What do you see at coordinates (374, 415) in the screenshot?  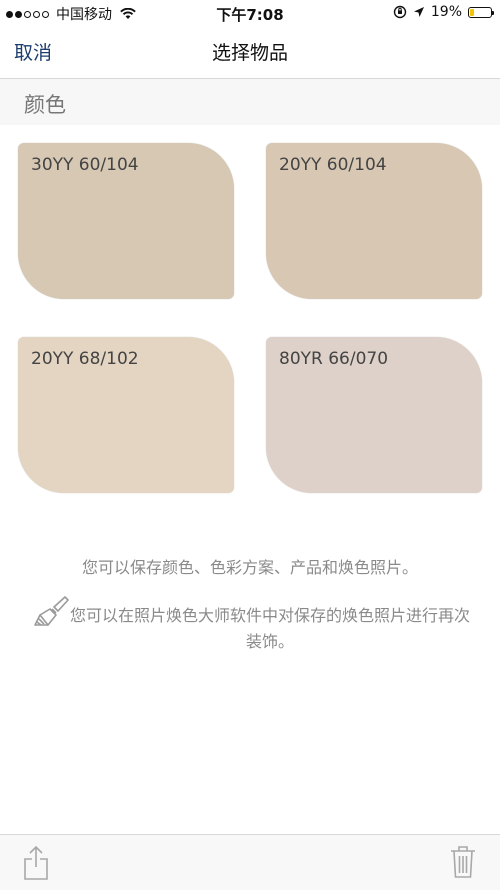 I see `color-swatch: 80YR 66/070` at bounding box center [374, 415].